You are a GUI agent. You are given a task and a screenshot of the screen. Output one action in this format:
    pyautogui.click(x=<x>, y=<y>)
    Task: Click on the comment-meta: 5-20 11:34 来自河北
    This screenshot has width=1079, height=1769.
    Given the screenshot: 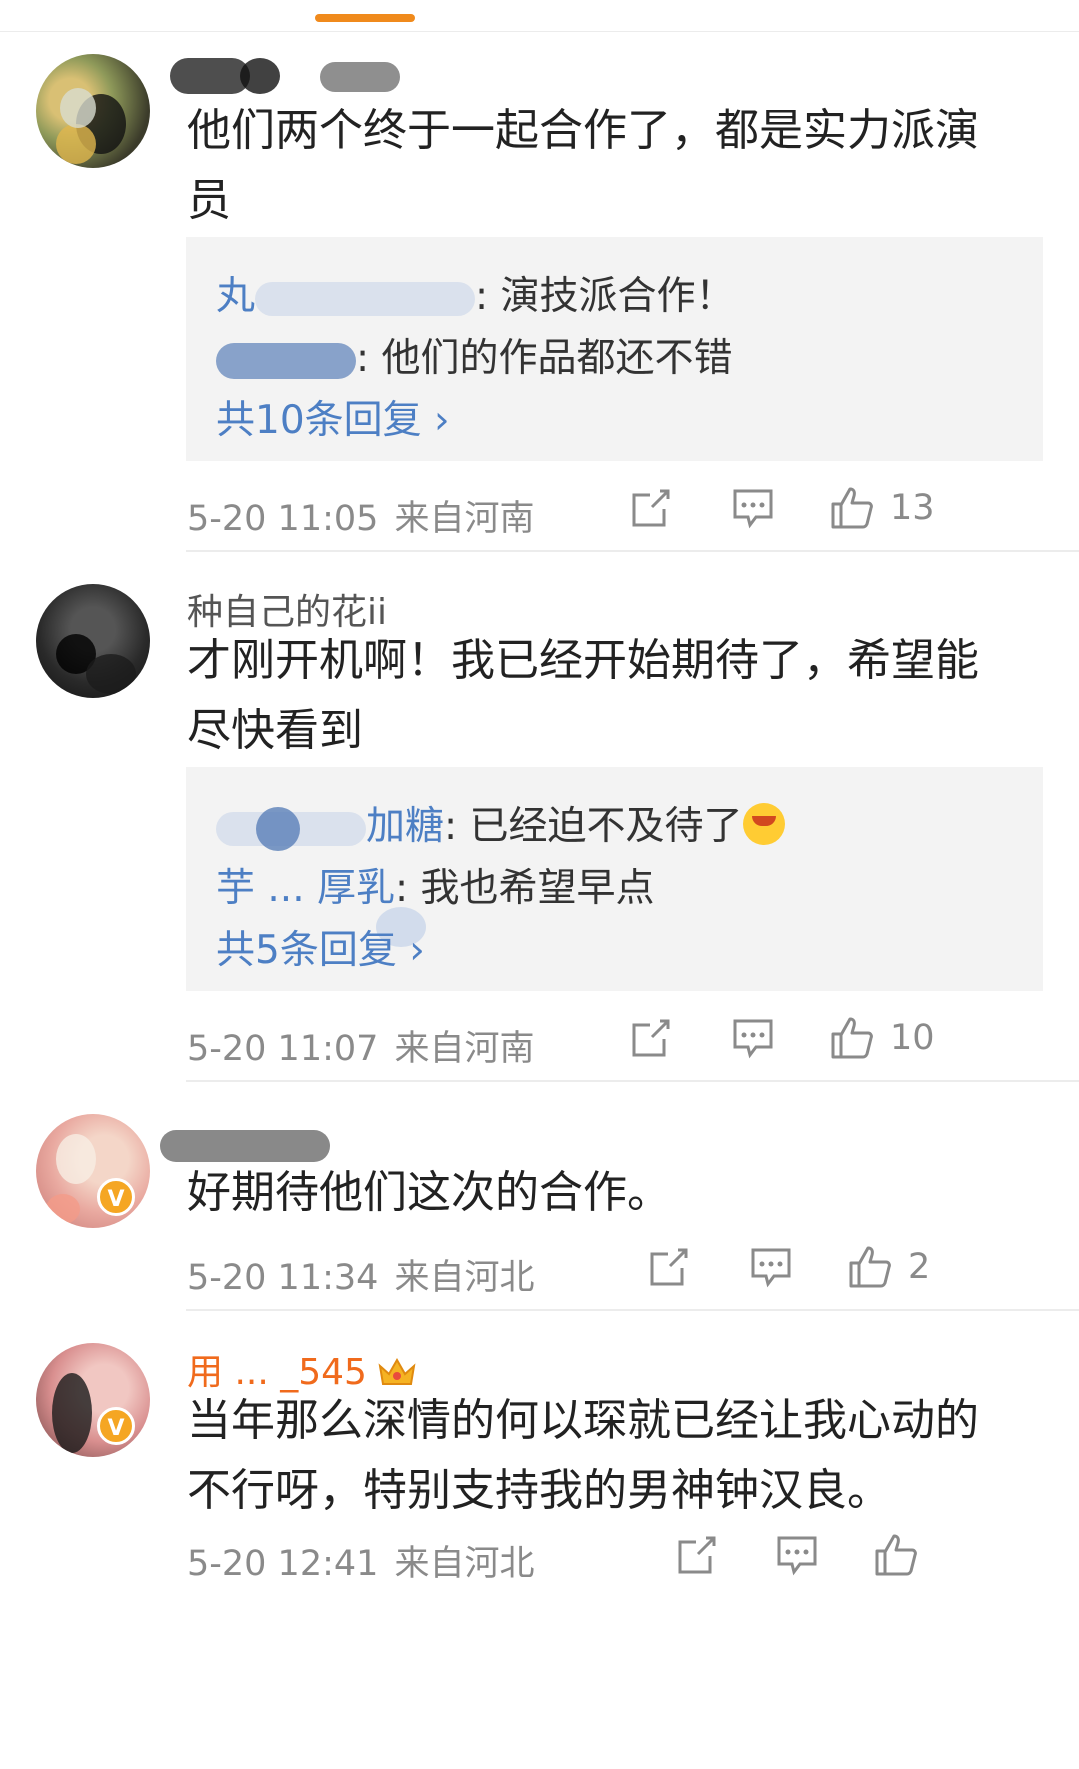 What is the action you would take?
    pyautogui.click(x=360, y=1274)
    